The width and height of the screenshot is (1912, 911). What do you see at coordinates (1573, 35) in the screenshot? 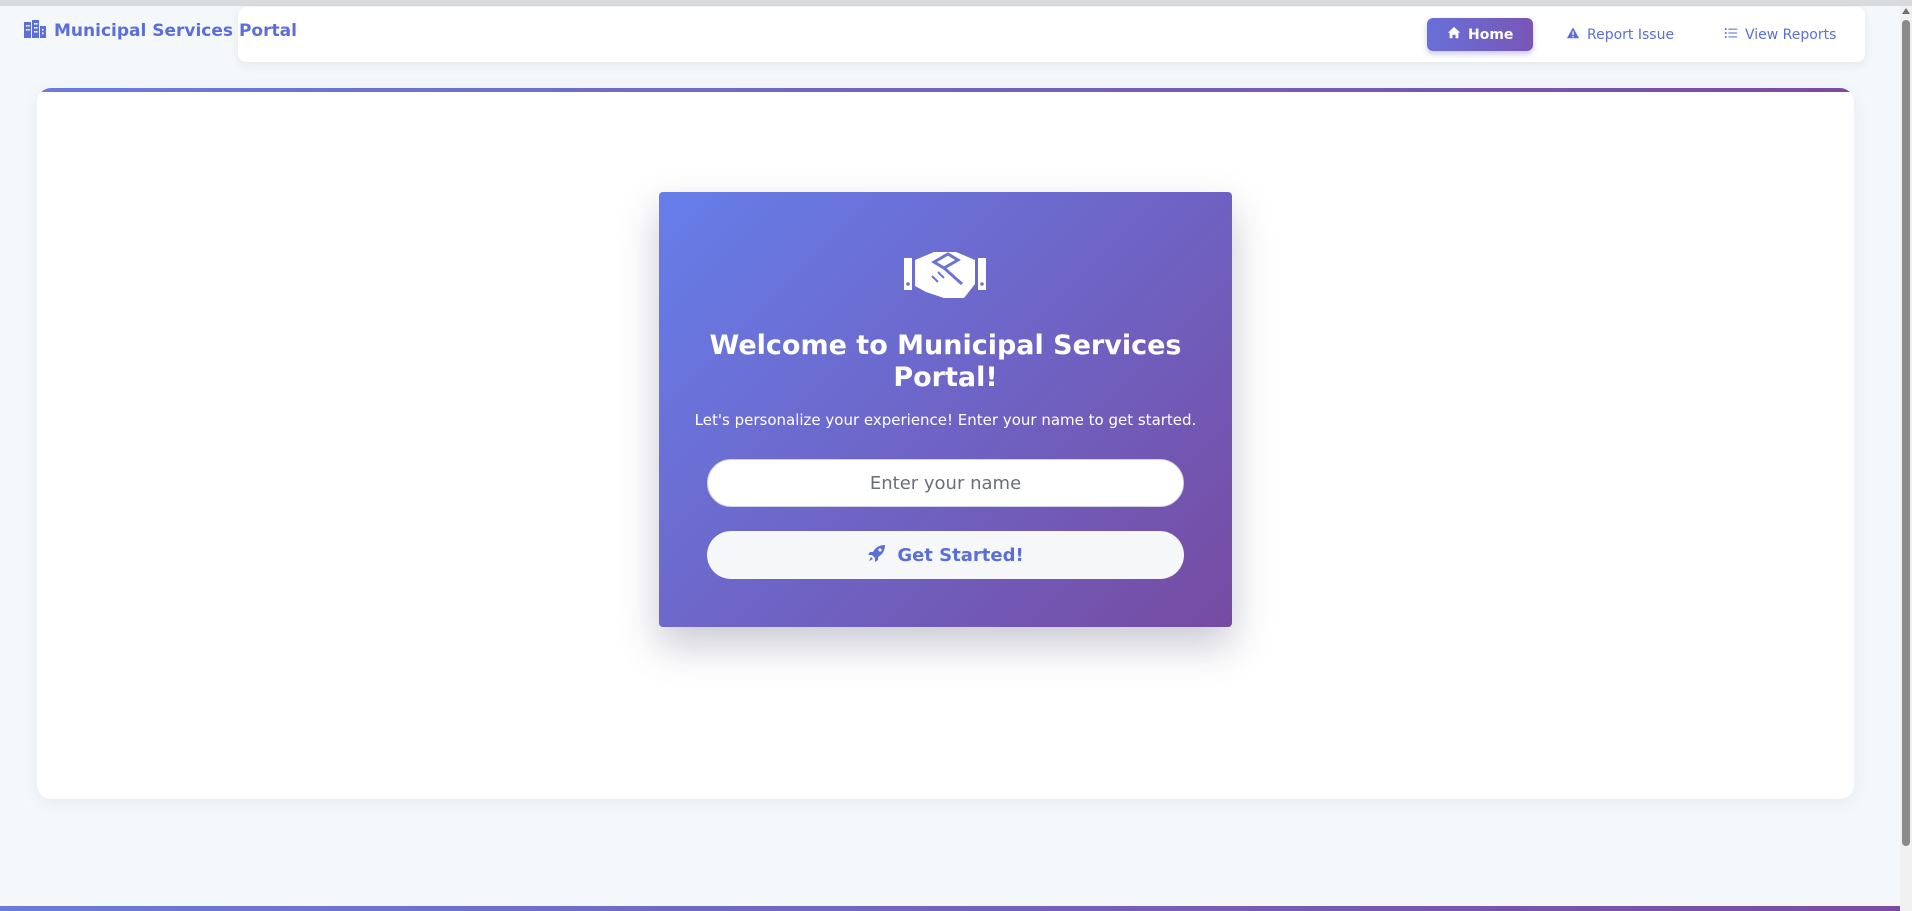
I see `warning-icon` at bounding box center [1573, 35].